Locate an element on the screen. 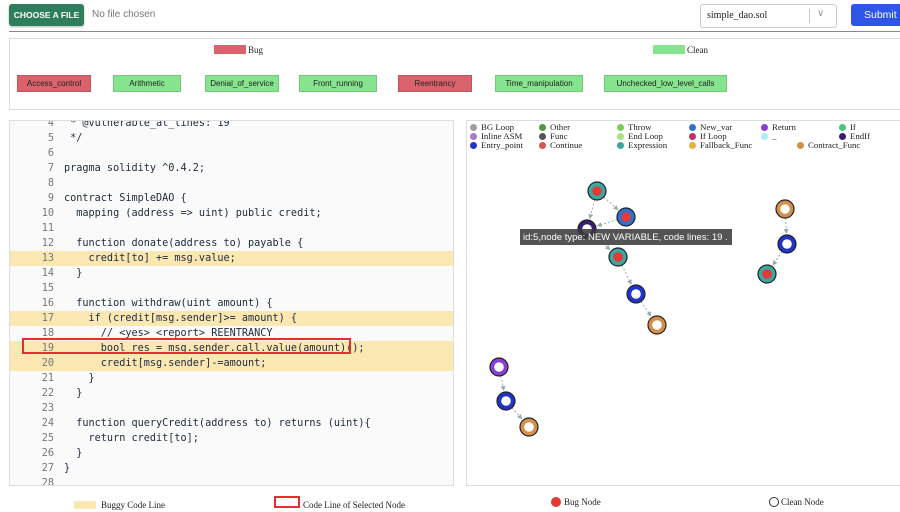  file-status-text: No file chosen is located at coordinates (124, 14).